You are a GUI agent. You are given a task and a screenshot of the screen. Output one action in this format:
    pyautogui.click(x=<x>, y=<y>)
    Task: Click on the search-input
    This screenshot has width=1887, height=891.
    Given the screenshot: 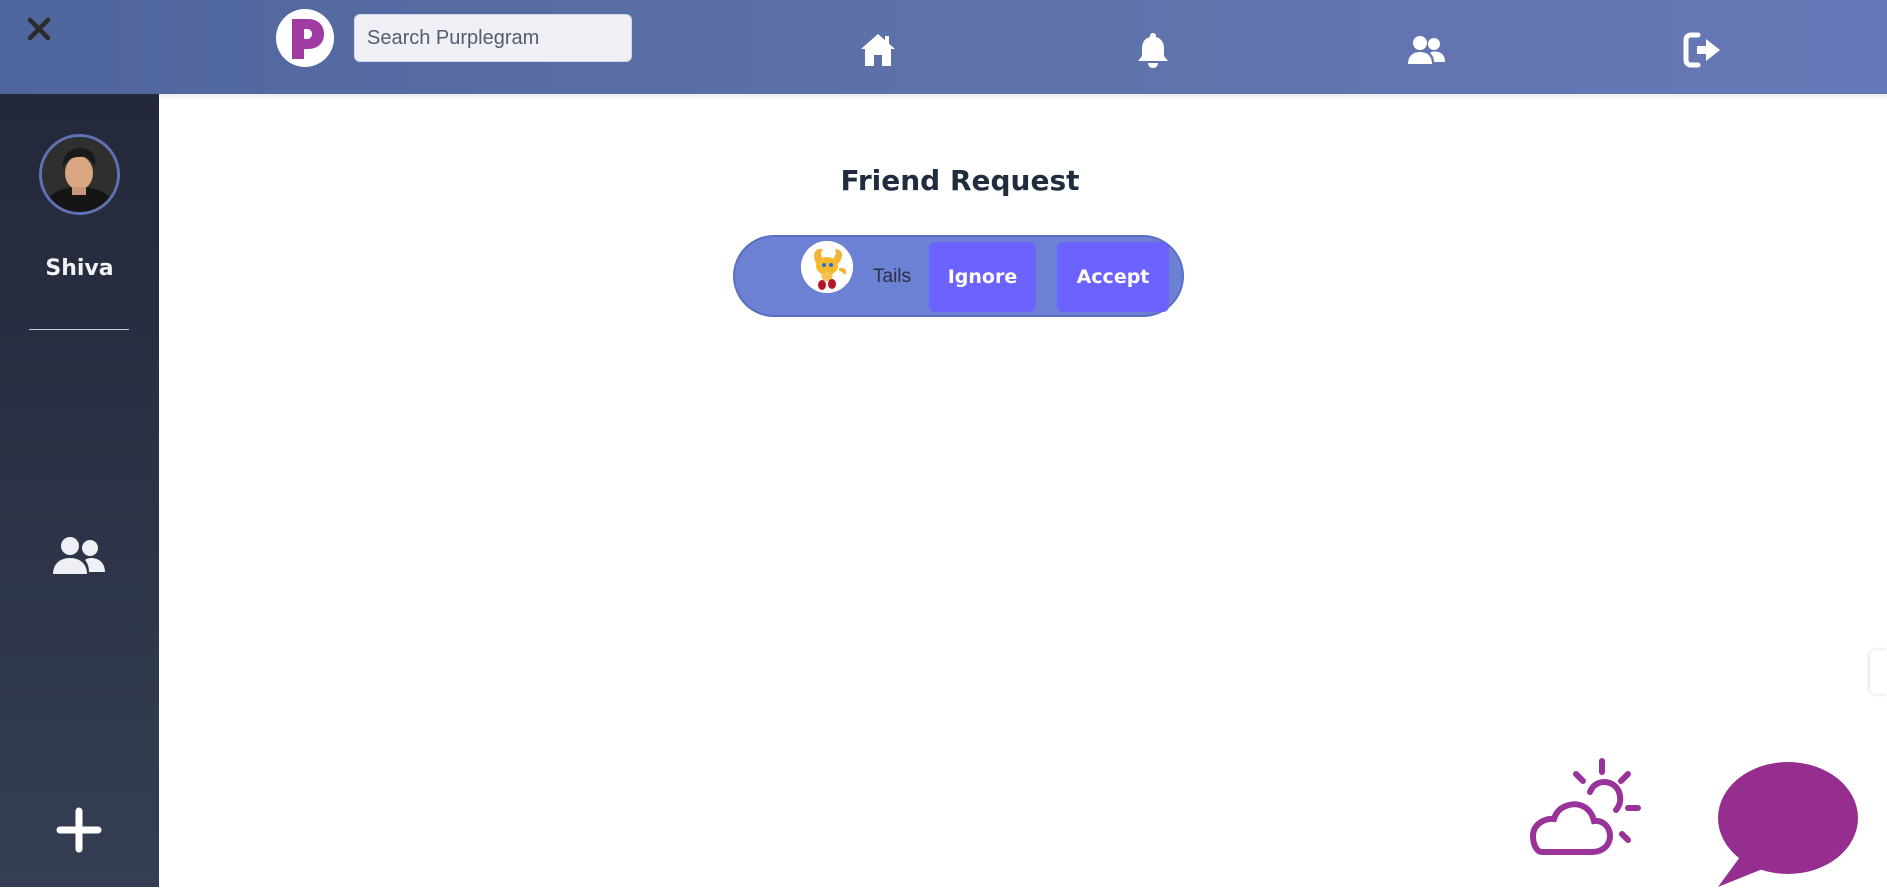 What is the action you would take?
    pyautogui.click(x=493, y=38)
    